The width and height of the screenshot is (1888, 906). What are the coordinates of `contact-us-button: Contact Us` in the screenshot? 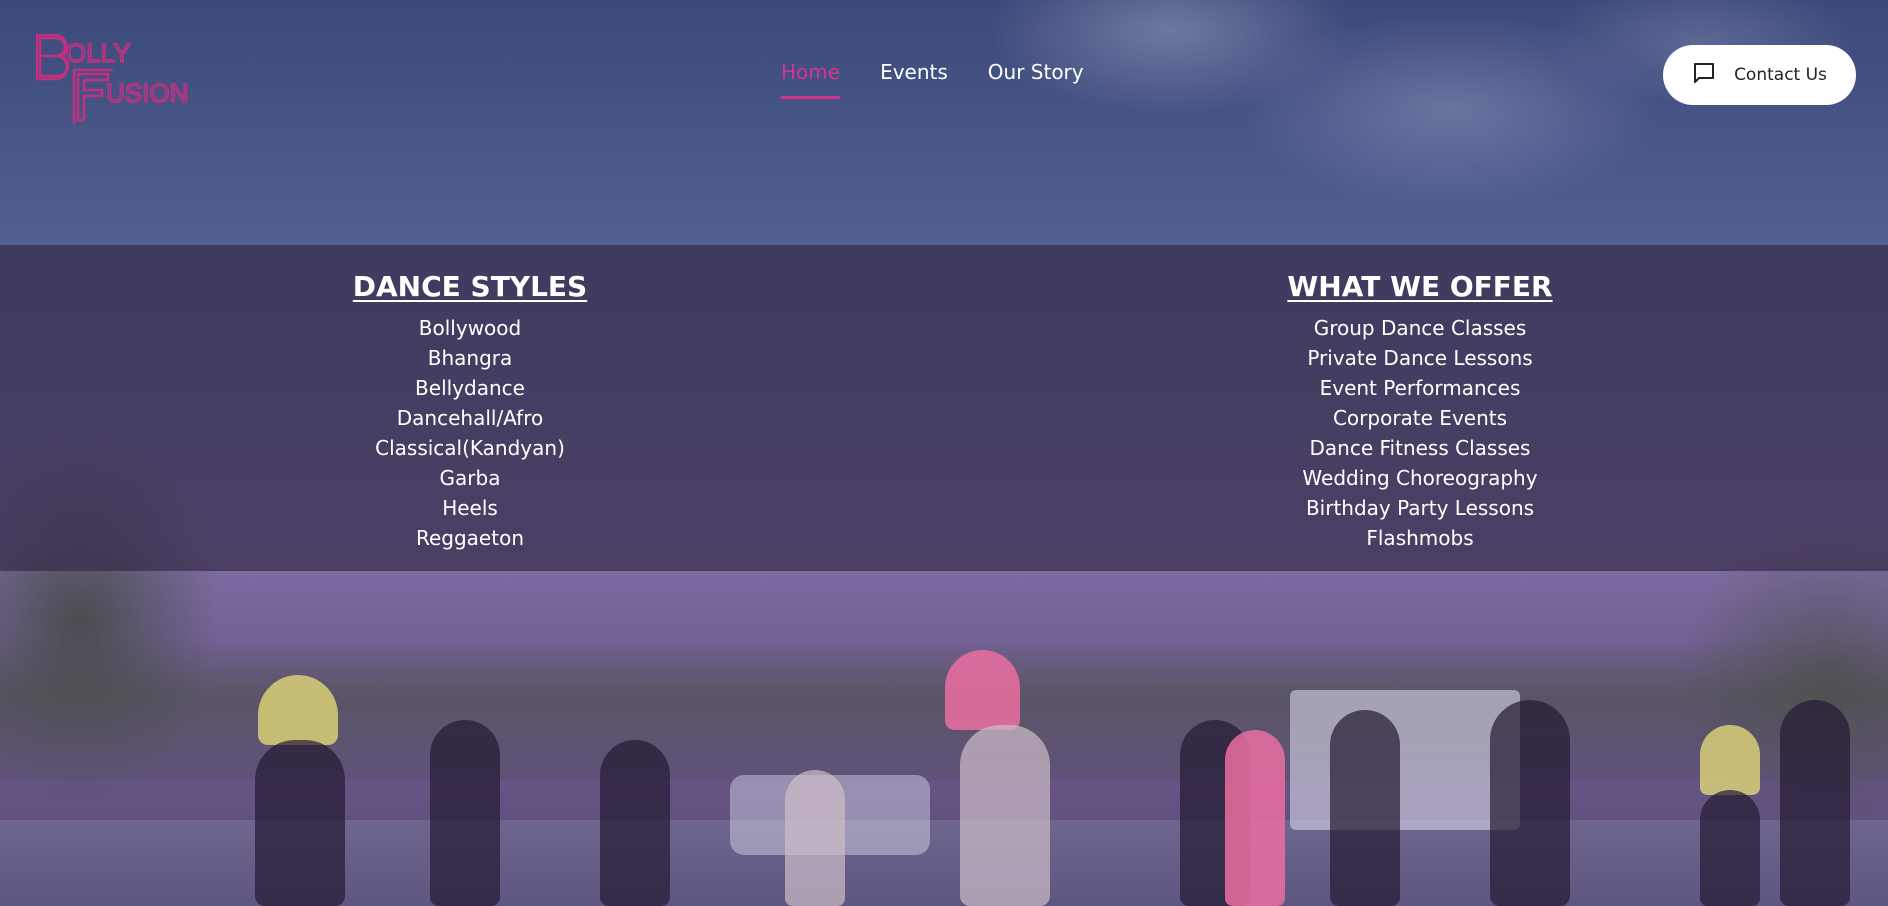 It's located at (1759, 75).